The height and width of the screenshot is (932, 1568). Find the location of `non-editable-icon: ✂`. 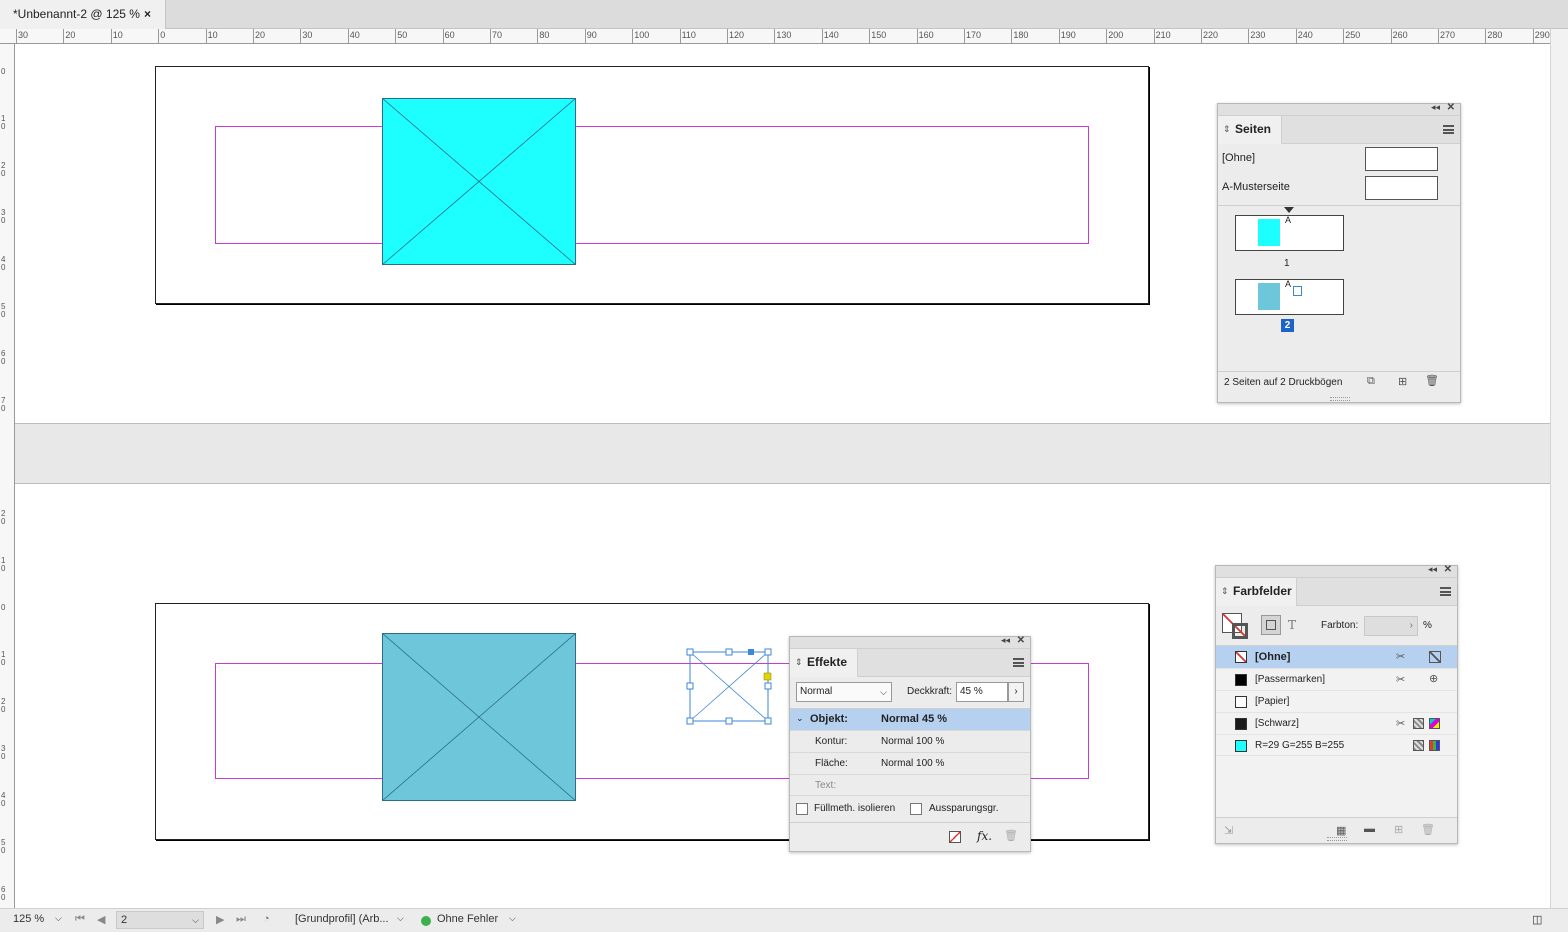

non-editable-icon: ✂ is located at coordinates (1401, 680).